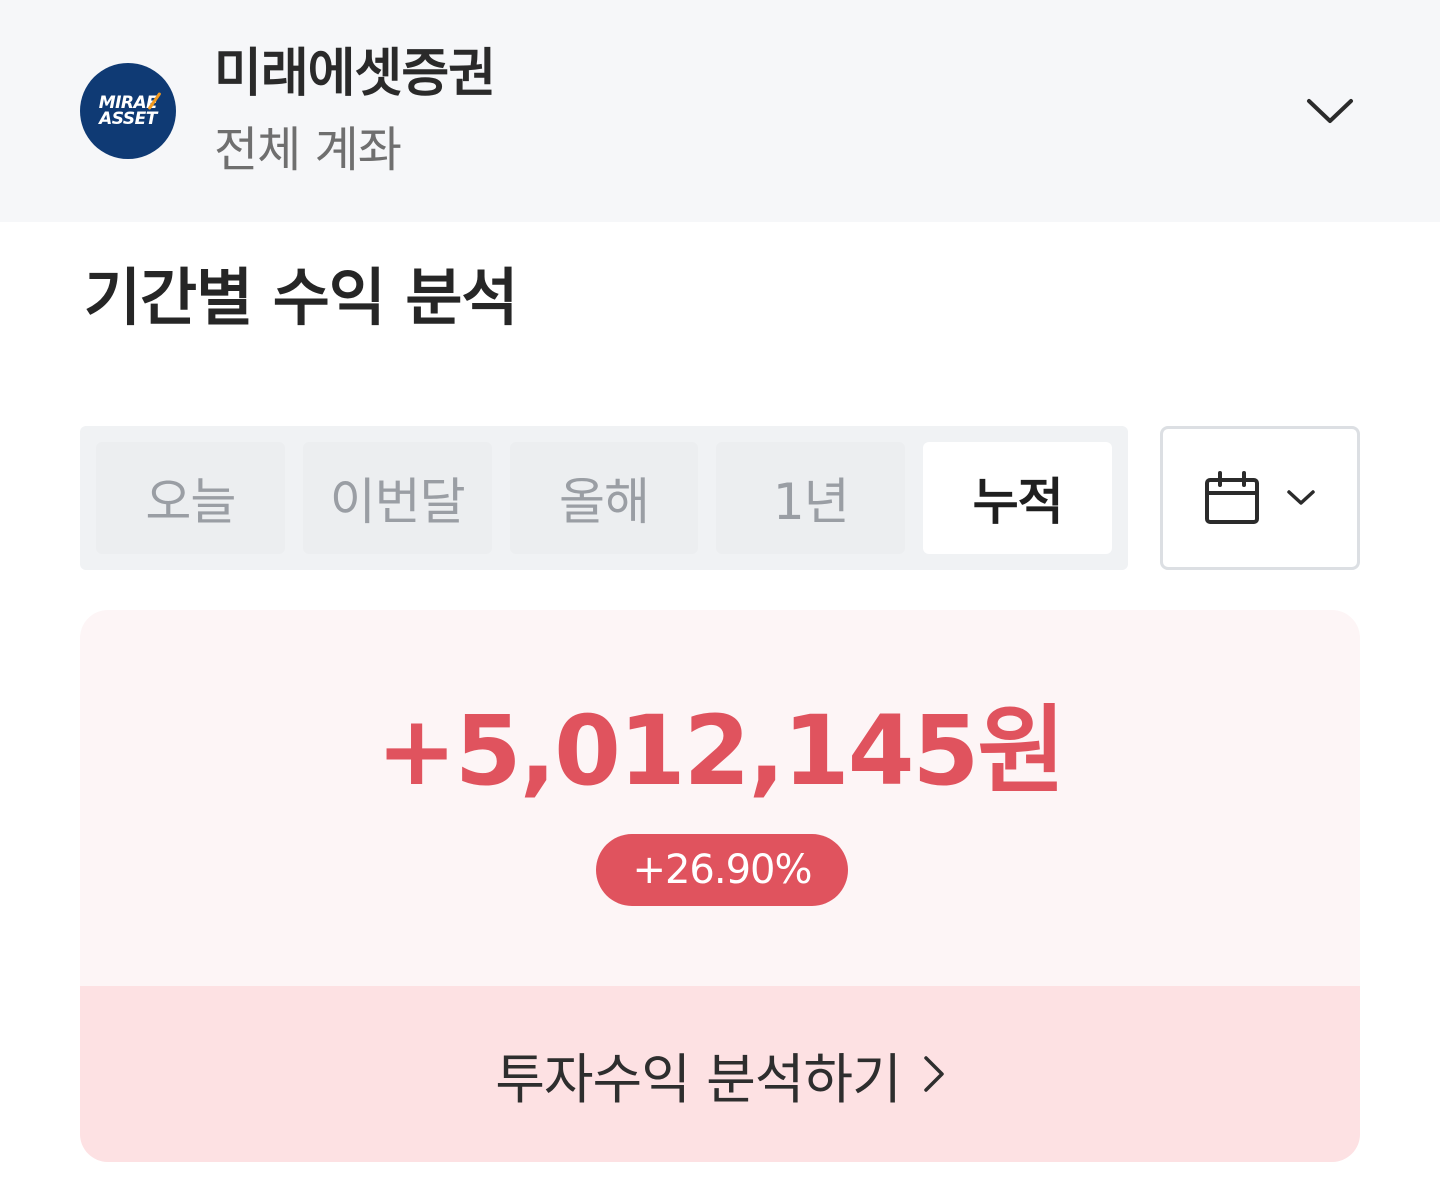 This screenshot has height=1200, width=1440. What do you see at coordinates (355, 111) in the screenshot?
I see `account-text: 미래에셋증권 전체 계좌` at bounding box center [355, 111].